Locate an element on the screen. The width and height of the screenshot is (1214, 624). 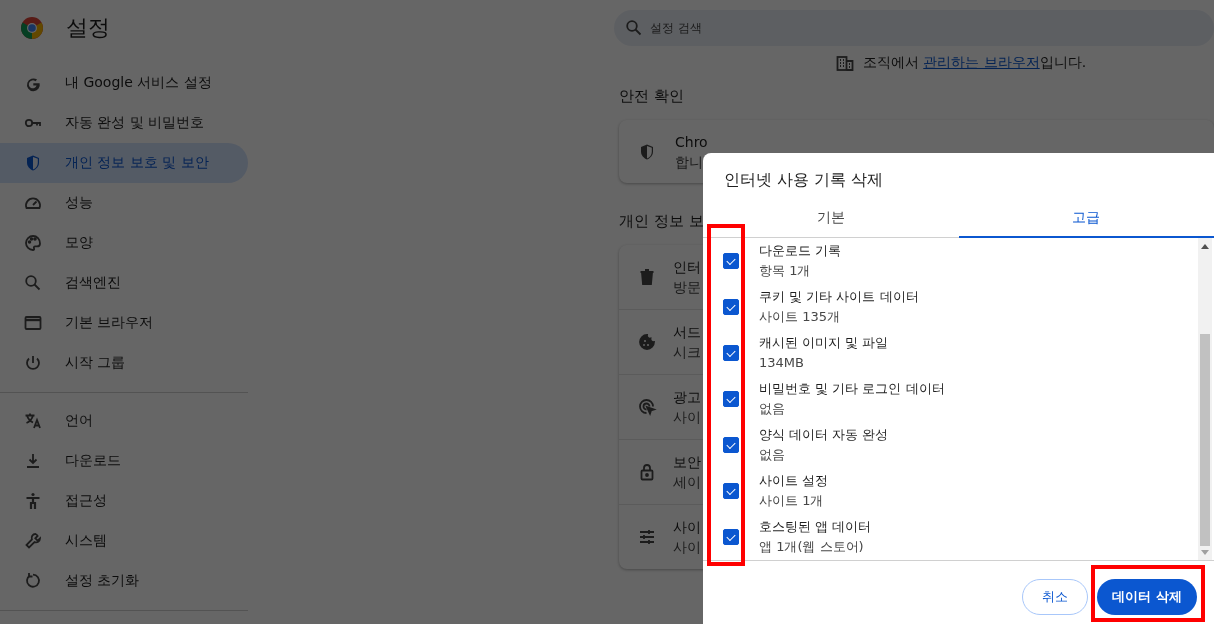
sidebar-item: 다운로드 is located at coordinates (124, 461).